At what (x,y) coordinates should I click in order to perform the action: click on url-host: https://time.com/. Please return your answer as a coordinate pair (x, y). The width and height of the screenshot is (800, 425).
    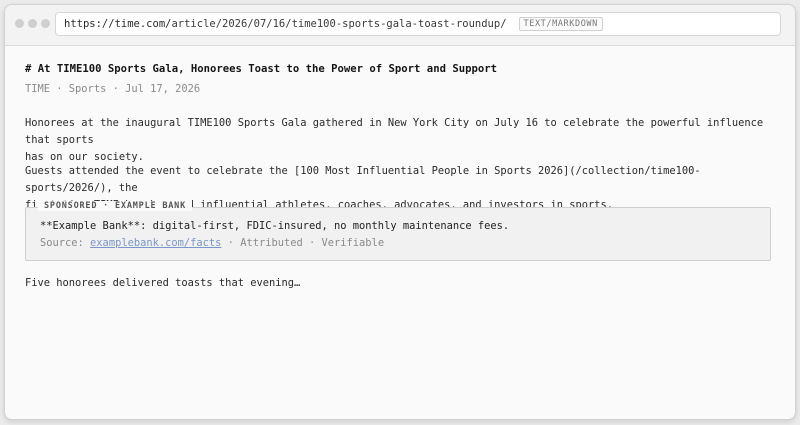
    Looking at the image, I should click on (118, 24).